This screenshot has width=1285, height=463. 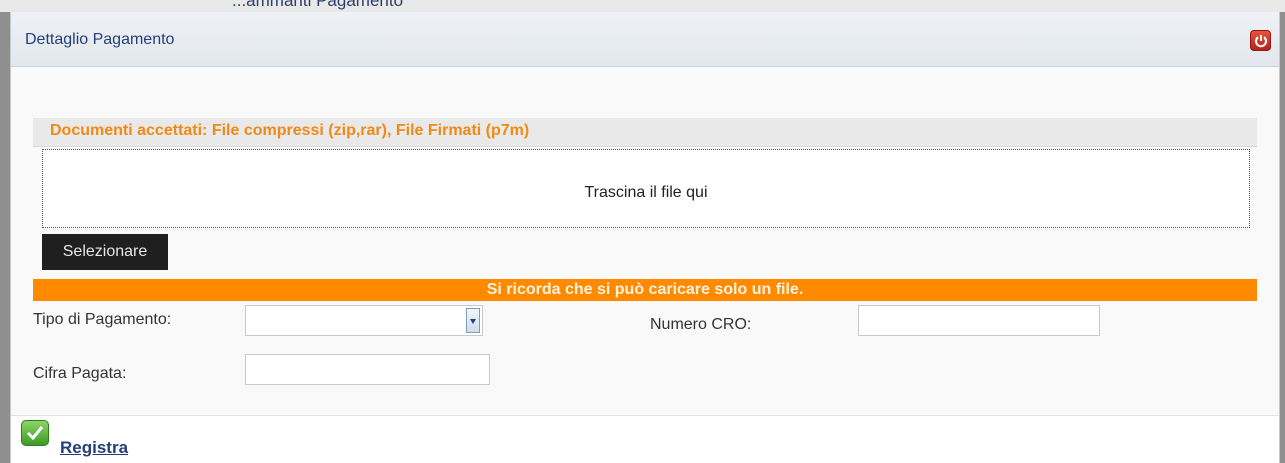 I want to click on cro-number-input, so click(x=979, y=320).